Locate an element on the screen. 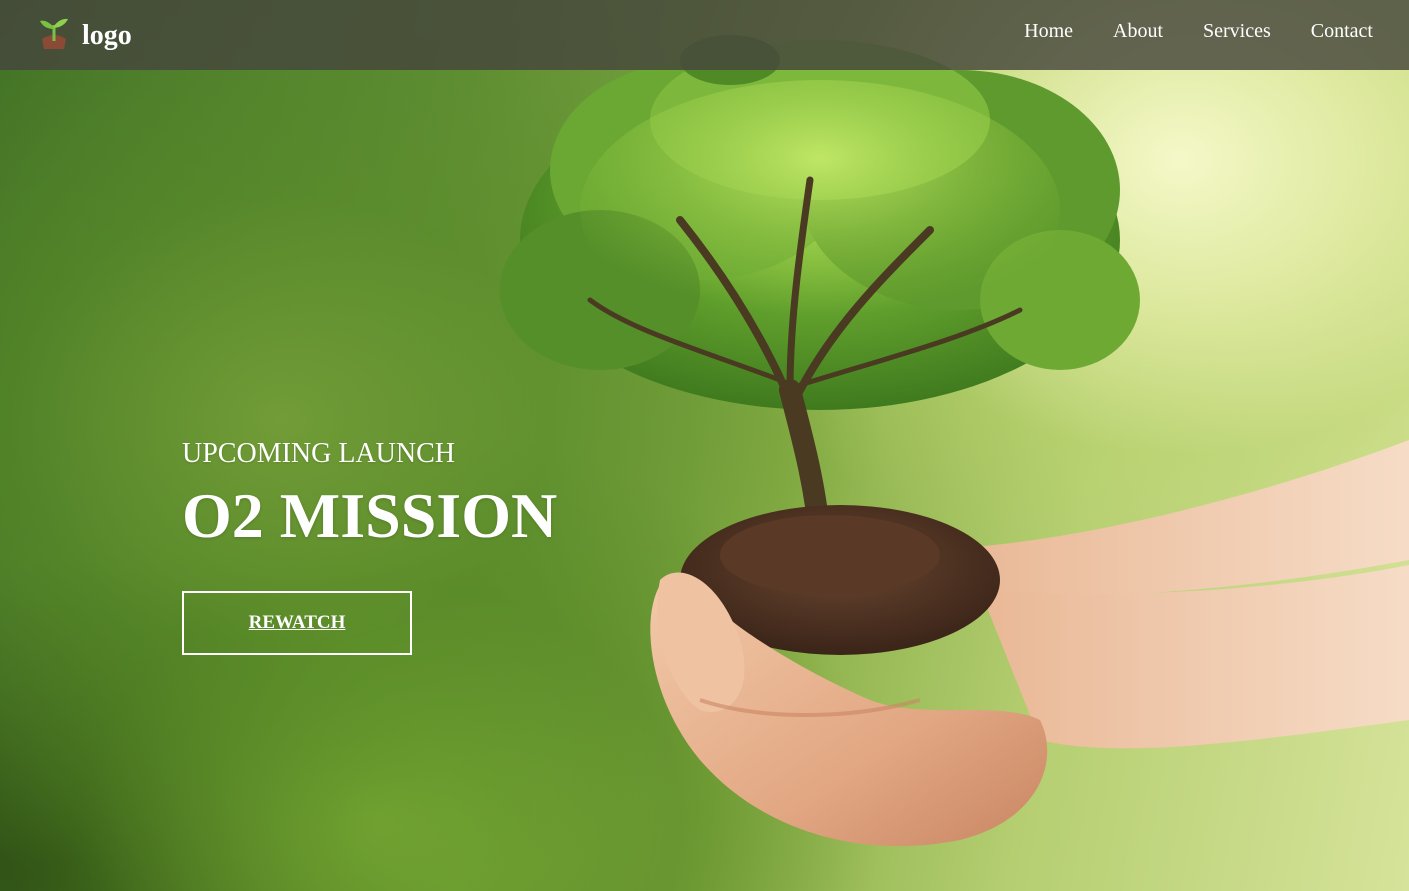  nav-contact: Contact is located at coordinates (1342, 31).